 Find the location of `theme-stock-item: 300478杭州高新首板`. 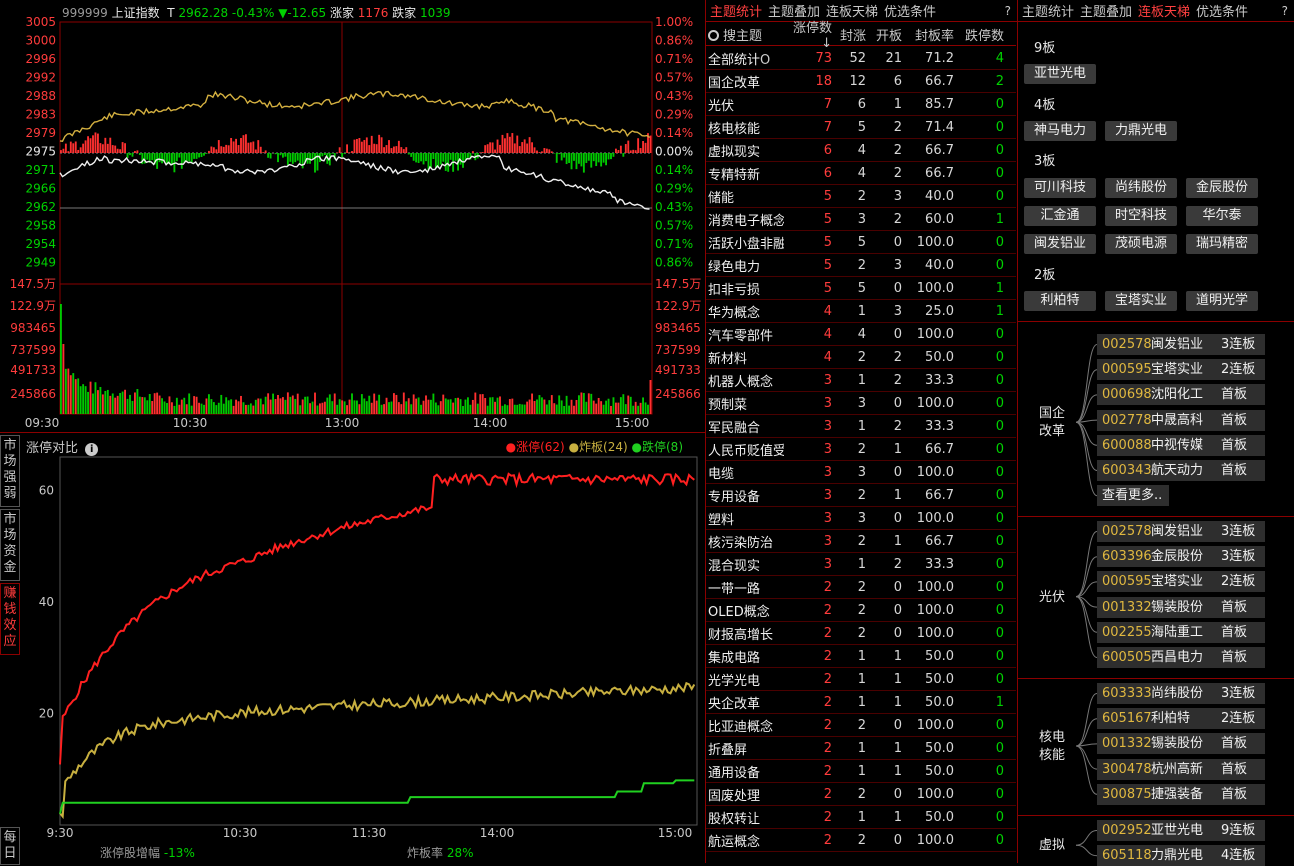

theme-stock-item: 300478杭州高新首板 is located at coordinates (1181, 769).